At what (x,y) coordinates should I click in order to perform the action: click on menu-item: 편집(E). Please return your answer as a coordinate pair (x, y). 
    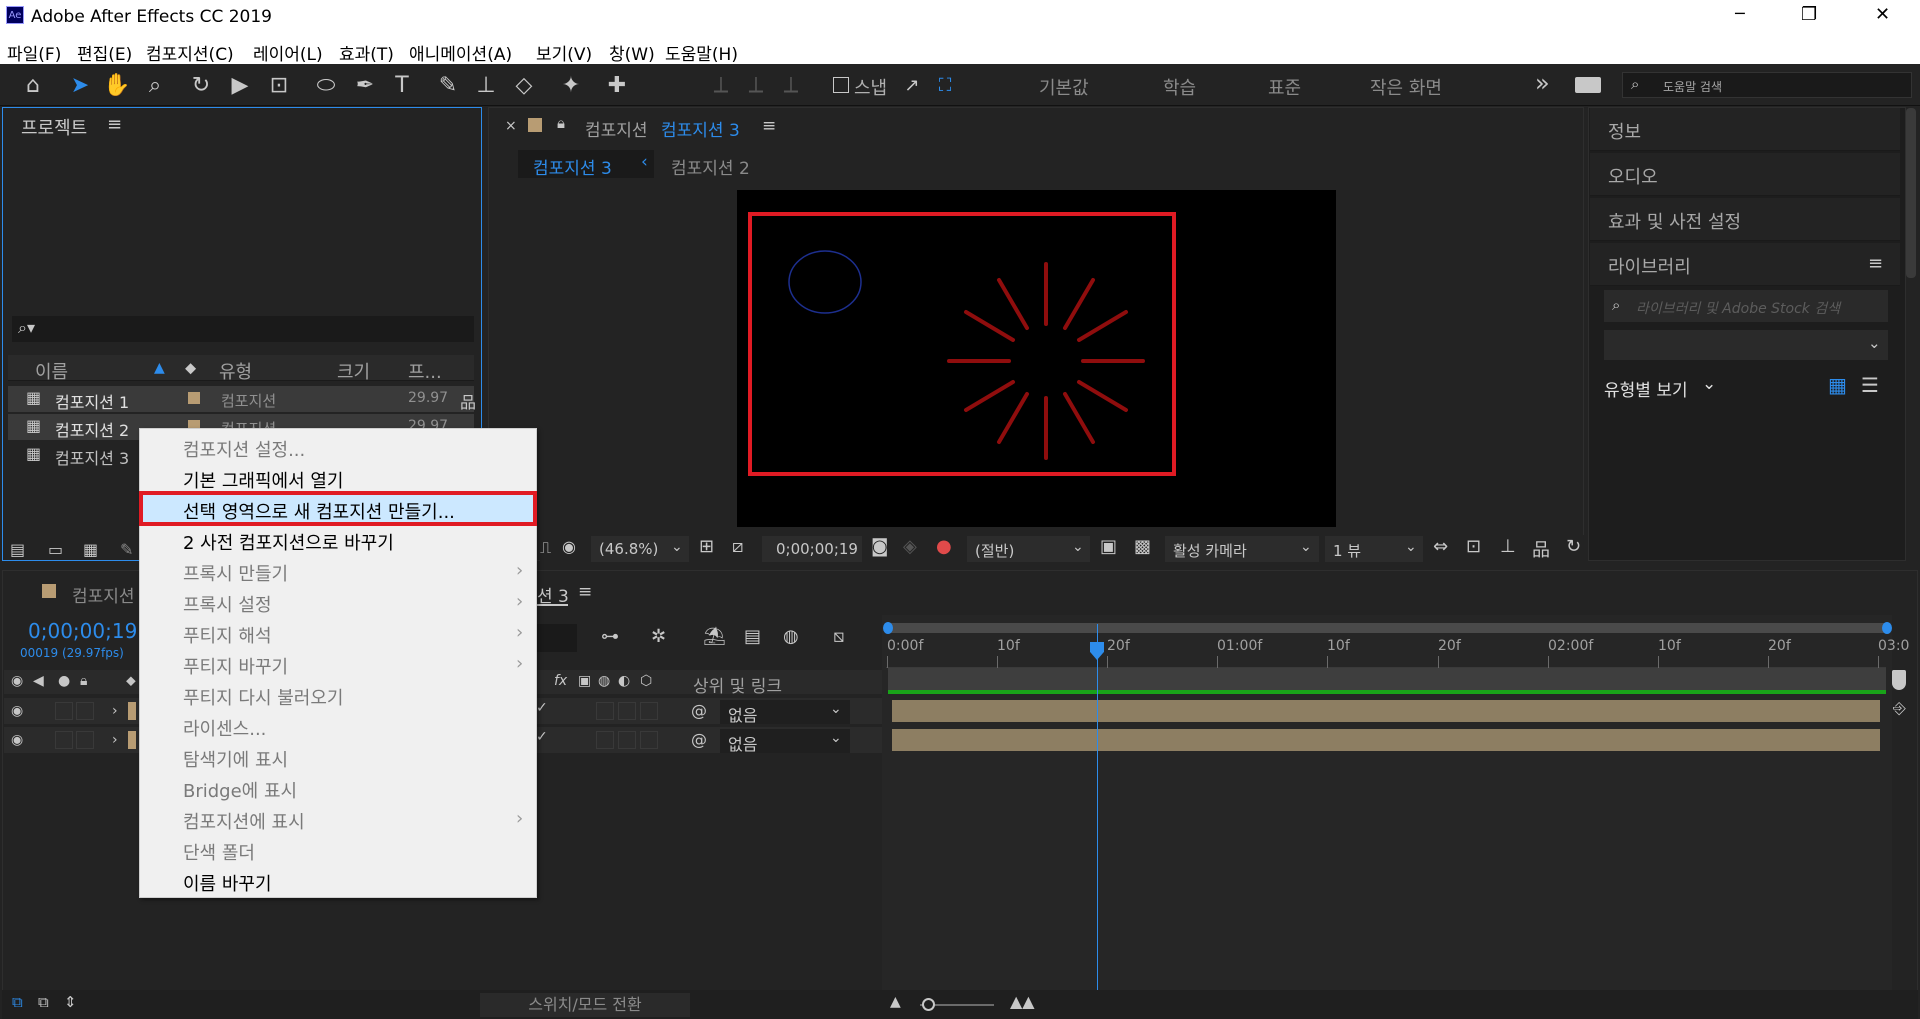
    Looking at the image, I should click on (104, 52).